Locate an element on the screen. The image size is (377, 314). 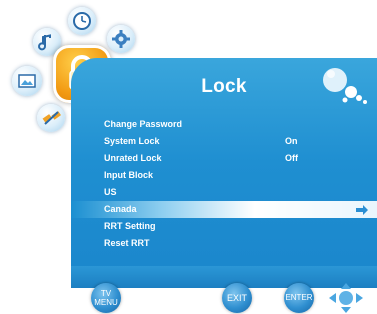
menu-item-system-lock: System Lock On is located at coordinates (224, 141).